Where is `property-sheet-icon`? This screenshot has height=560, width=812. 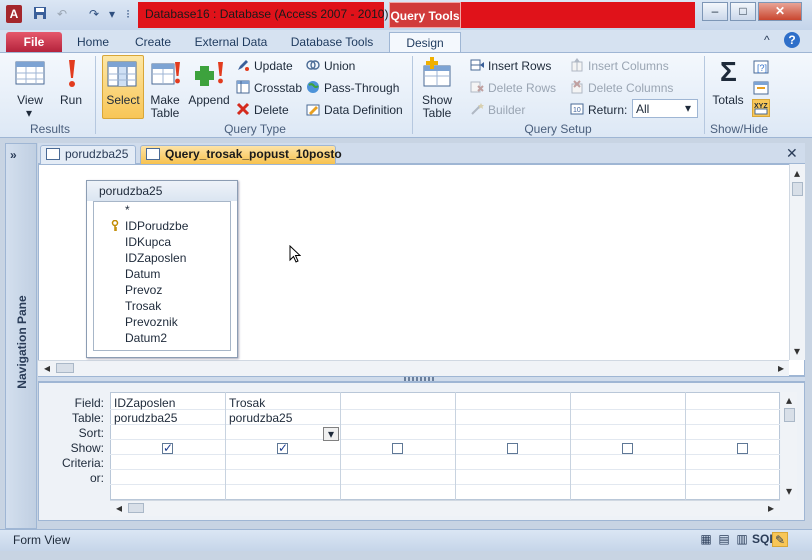
property-sheet-icon is located at coordinates (761, 88).